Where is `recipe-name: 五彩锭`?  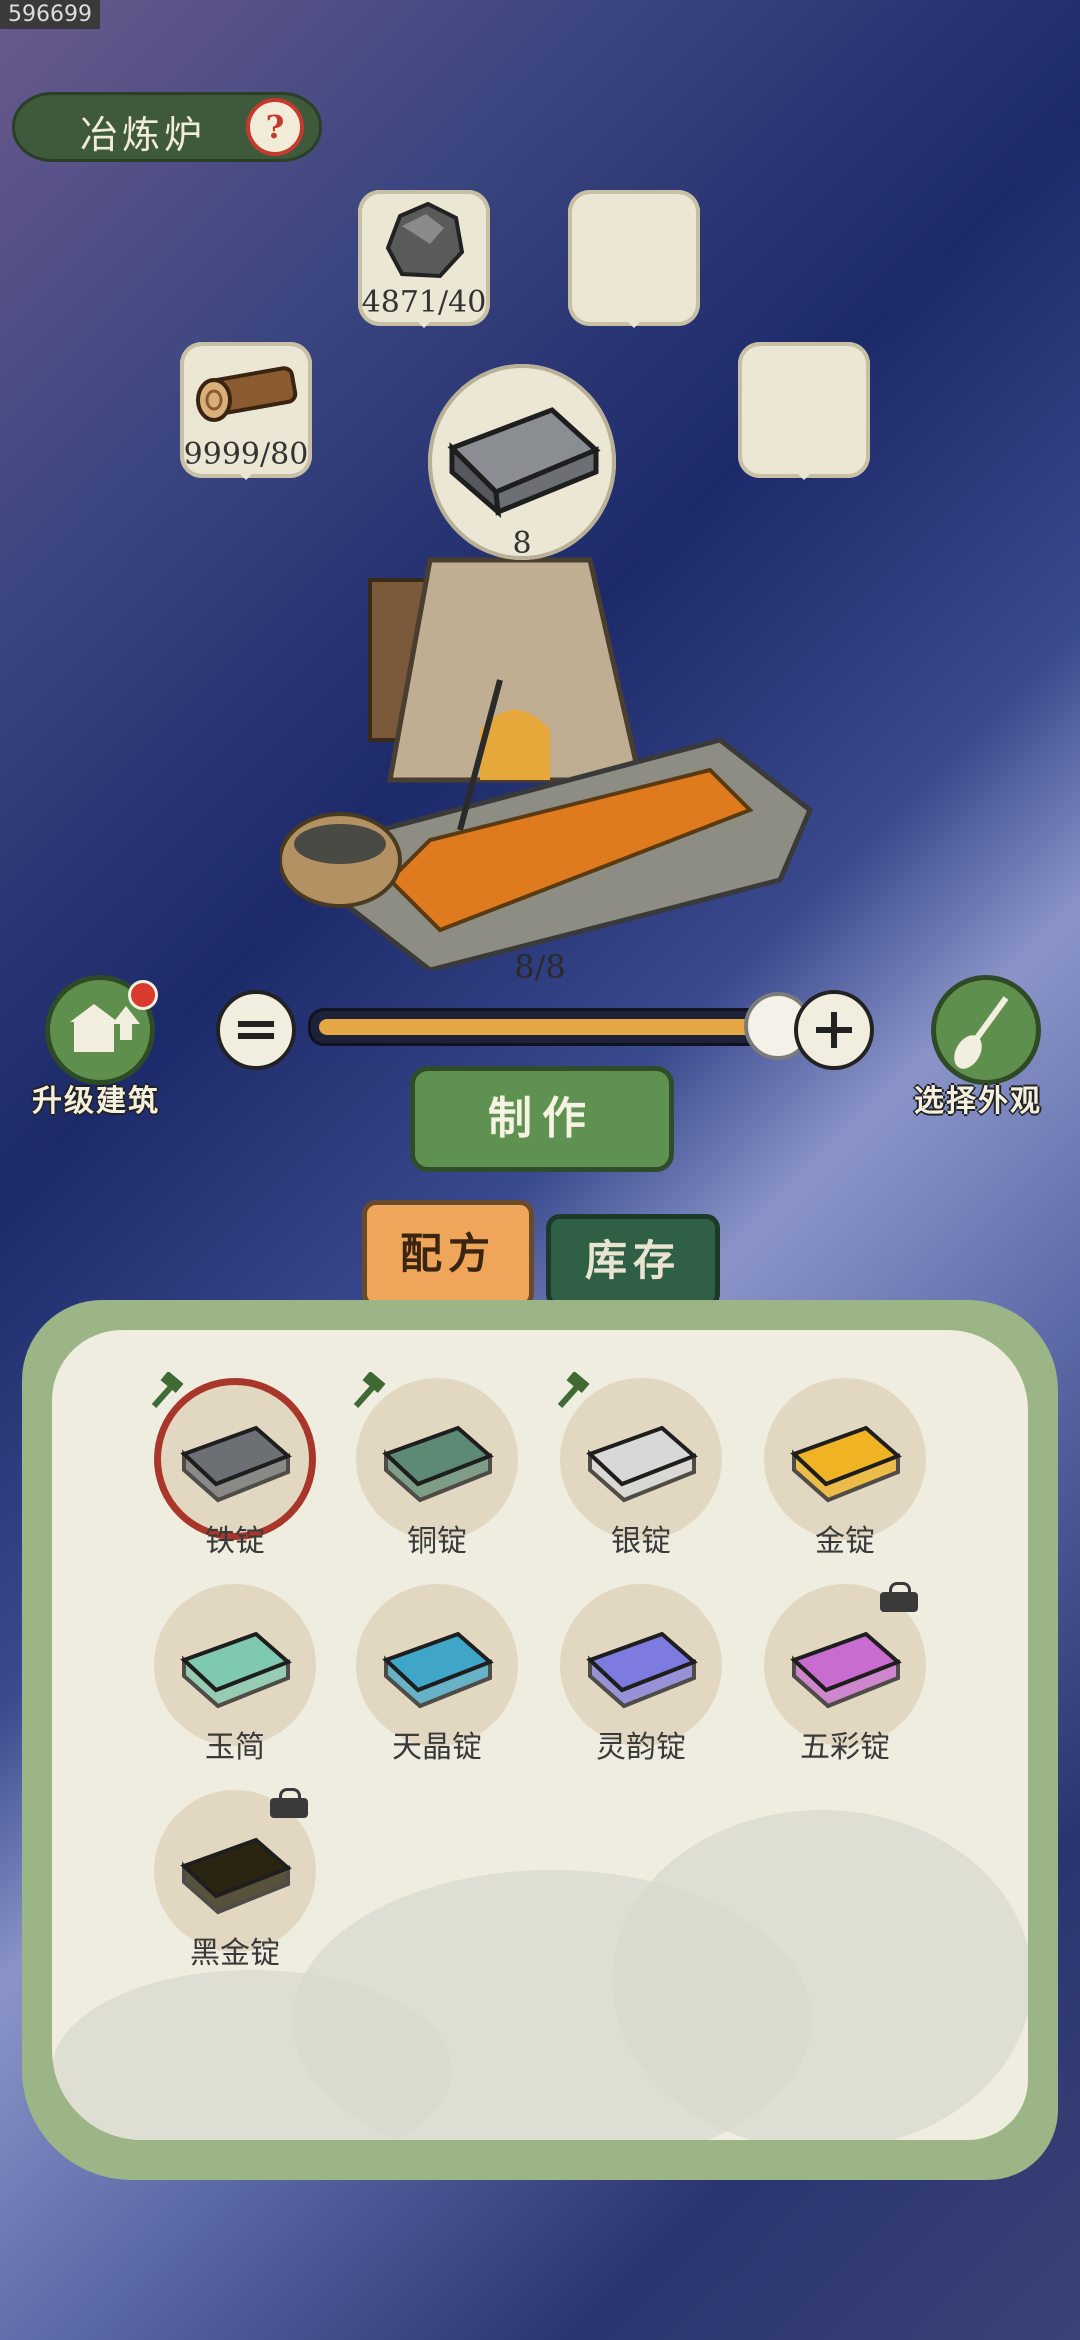
recipe-name: 五彩锭 is located at coordinates (845, 1747).